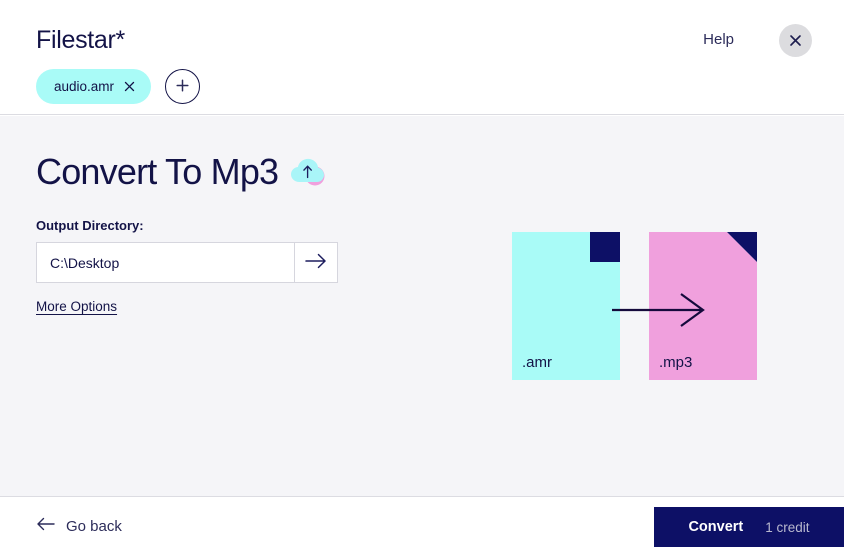 The image size is (844, 556). What do you see at coordinates (46, 526) in the screenshot?
I see `arrow-left-icon` at bounding box center [46, 526].